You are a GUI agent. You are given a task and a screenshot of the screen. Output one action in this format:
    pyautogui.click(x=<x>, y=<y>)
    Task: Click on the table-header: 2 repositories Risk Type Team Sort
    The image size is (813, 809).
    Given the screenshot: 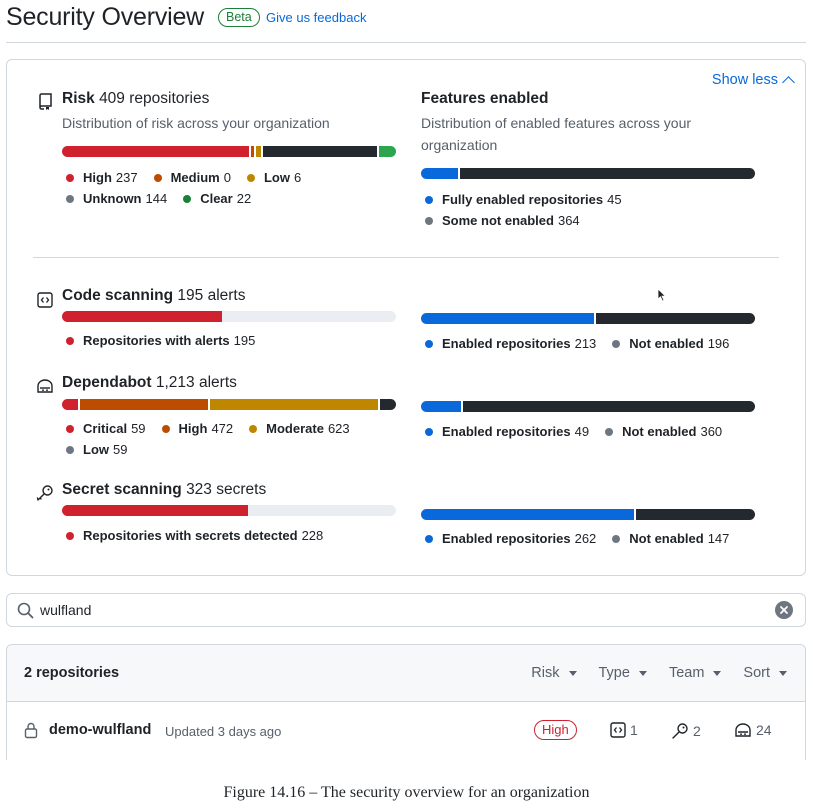 What is the action you would take?
    pyautogui.click(x=406, y=673)
    